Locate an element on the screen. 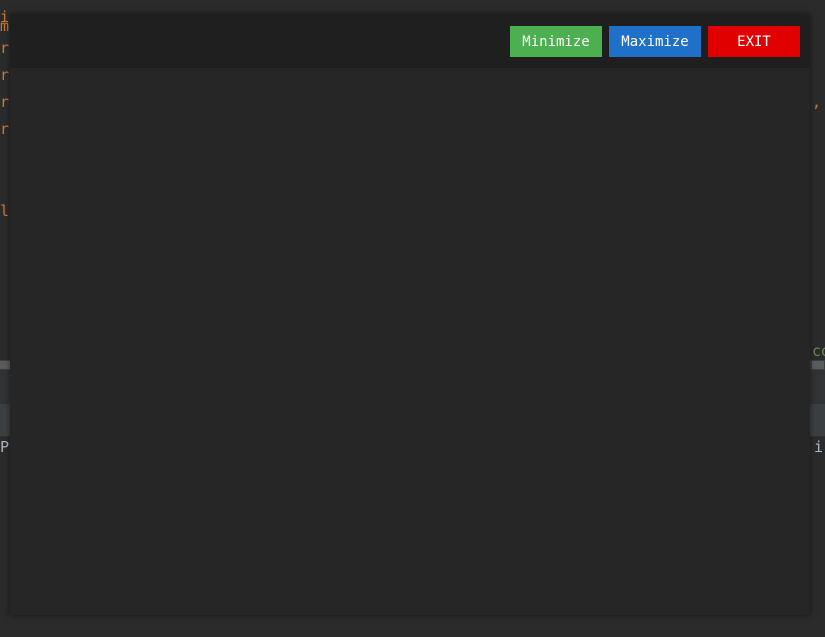  background-code-fragment: , is located at coordinates (817, 102).